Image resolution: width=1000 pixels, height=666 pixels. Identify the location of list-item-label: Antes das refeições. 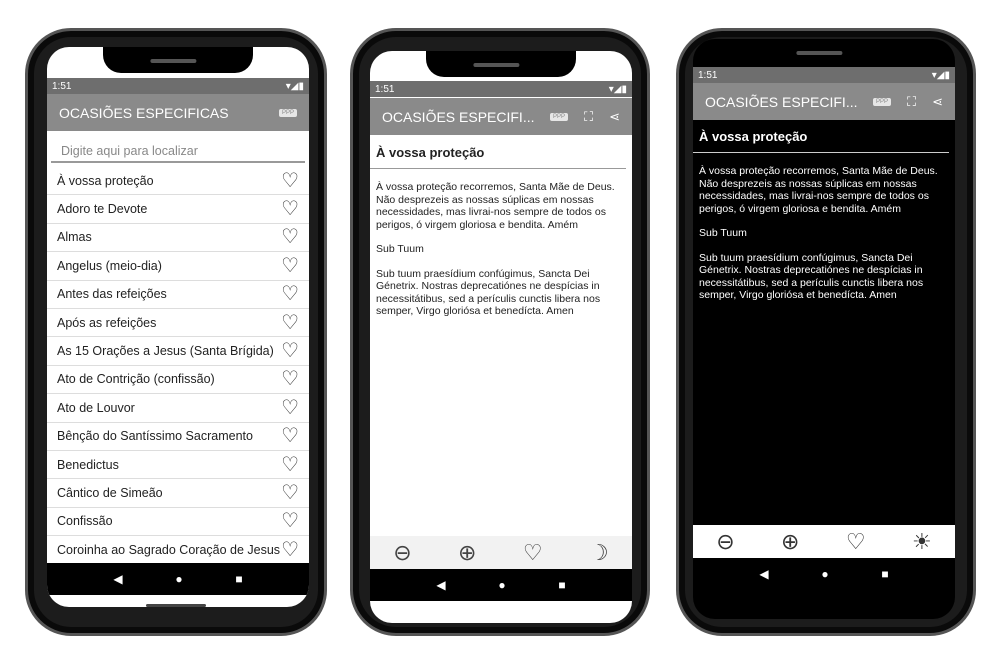
(112, 294).